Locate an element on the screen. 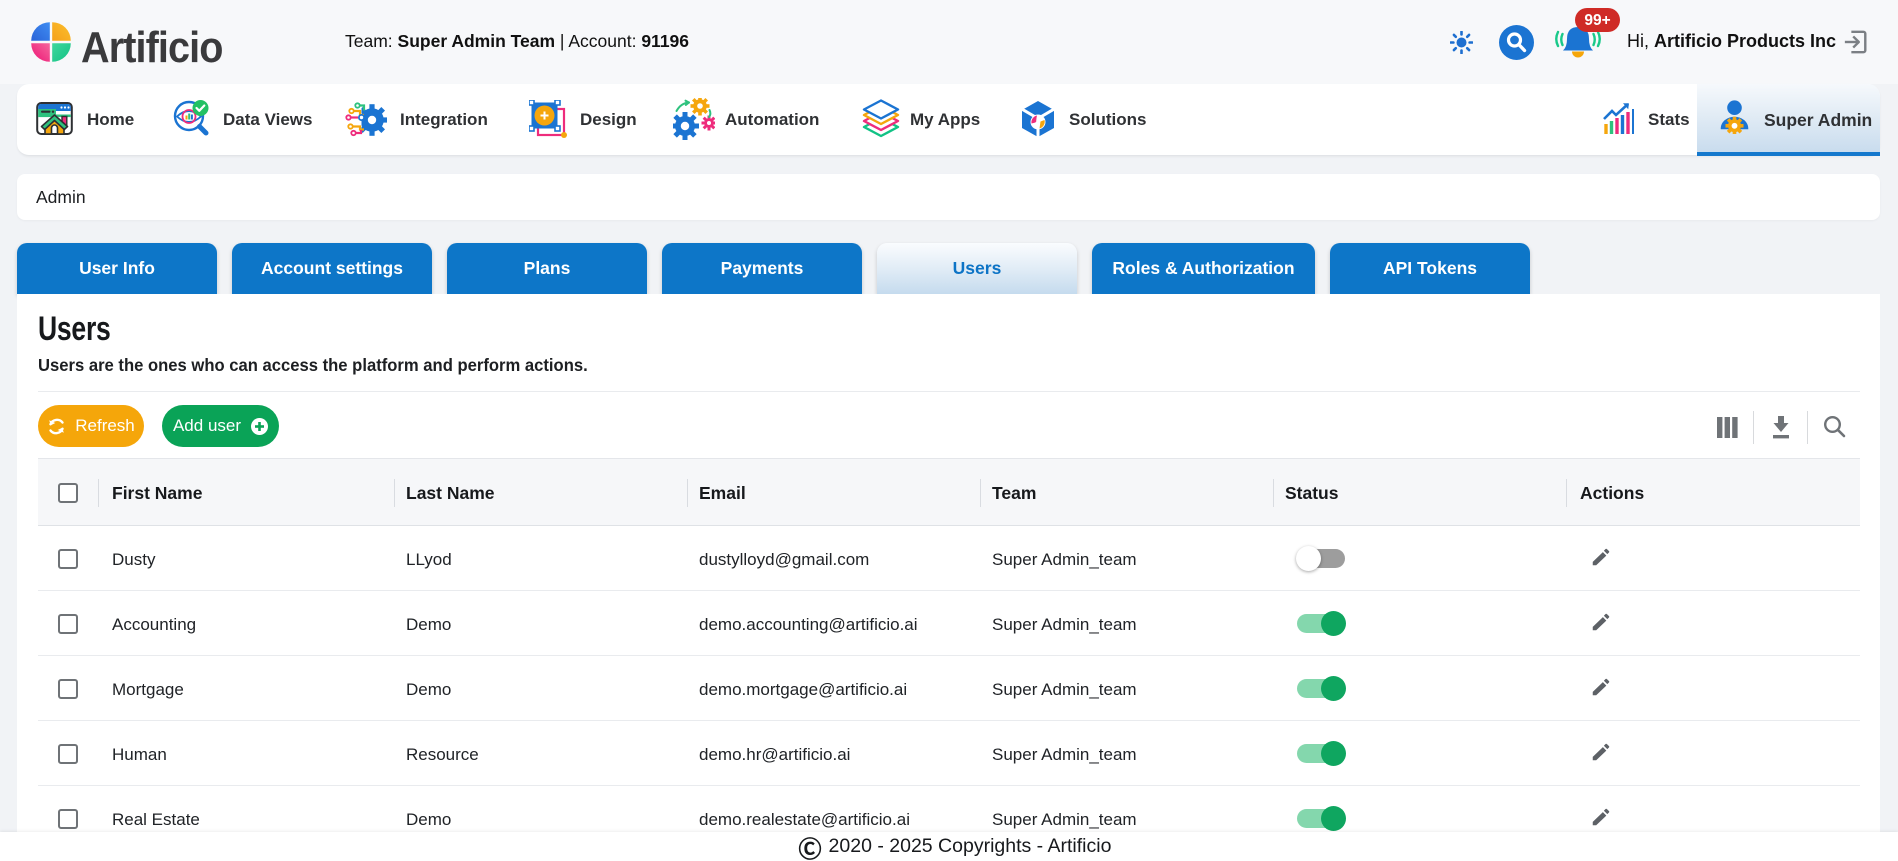 The width and height of the screenshot is (1898, 861). svg-text: 99+ is located at coordinates (1597, 20).